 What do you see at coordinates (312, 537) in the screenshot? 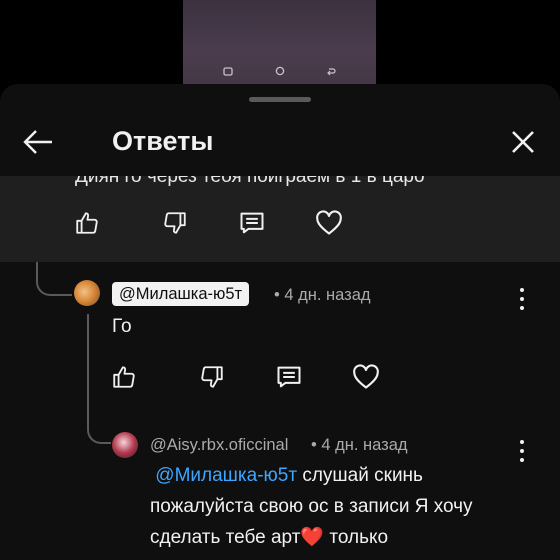
I see `heart-emoji: ❤️` at bounding box center [312, 537].